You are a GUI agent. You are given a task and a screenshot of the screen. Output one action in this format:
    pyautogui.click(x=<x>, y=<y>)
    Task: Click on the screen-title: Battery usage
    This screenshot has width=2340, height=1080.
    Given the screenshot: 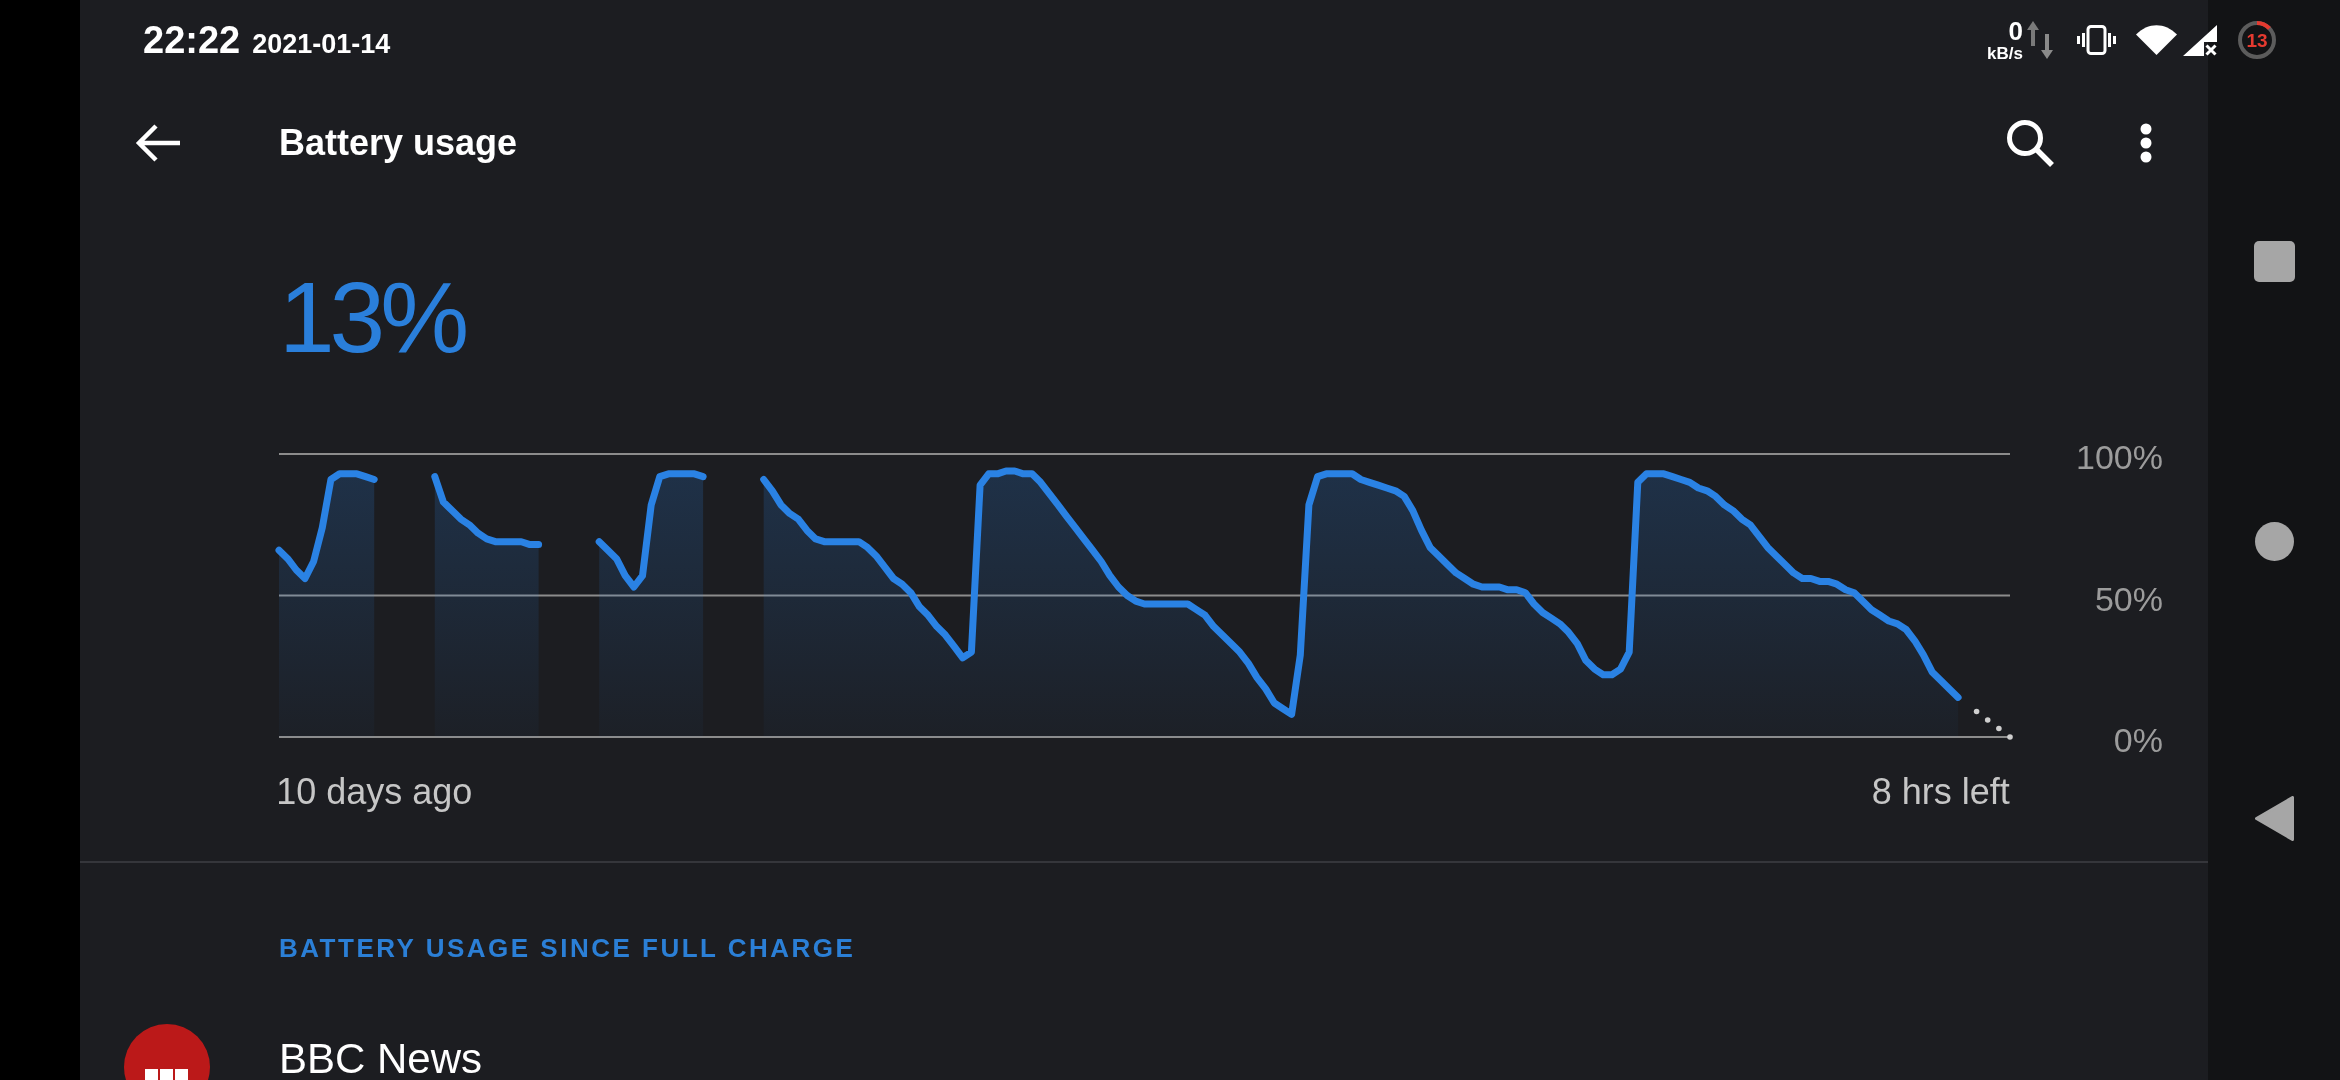 What is the action you would take?
    pyautogui.click(x=398, y=143)
    